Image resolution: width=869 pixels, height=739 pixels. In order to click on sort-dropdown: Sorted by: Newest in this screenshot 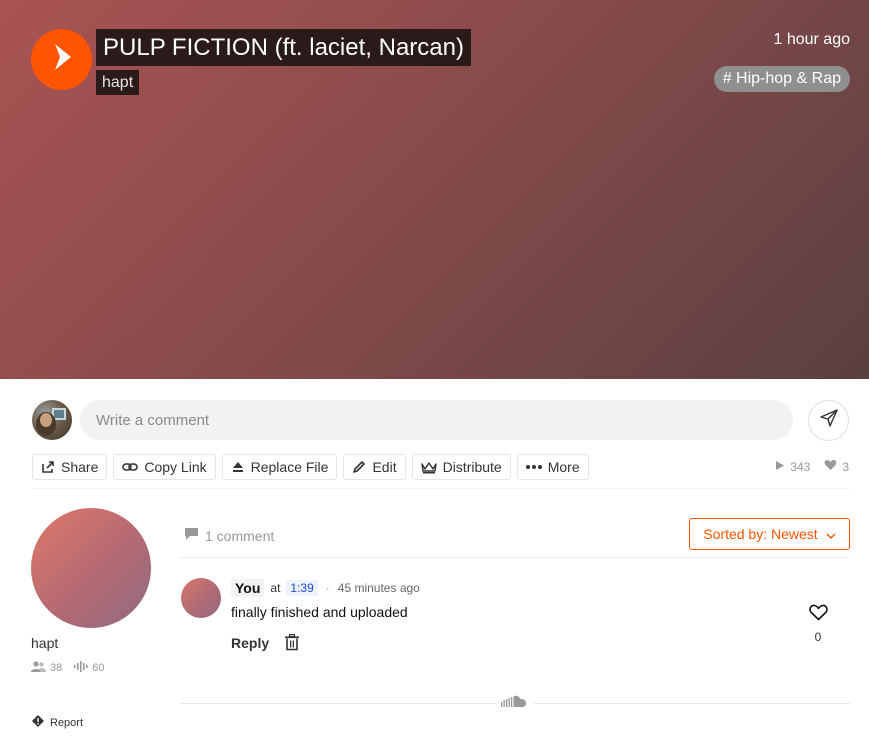, I will do `click(769, 534)`.